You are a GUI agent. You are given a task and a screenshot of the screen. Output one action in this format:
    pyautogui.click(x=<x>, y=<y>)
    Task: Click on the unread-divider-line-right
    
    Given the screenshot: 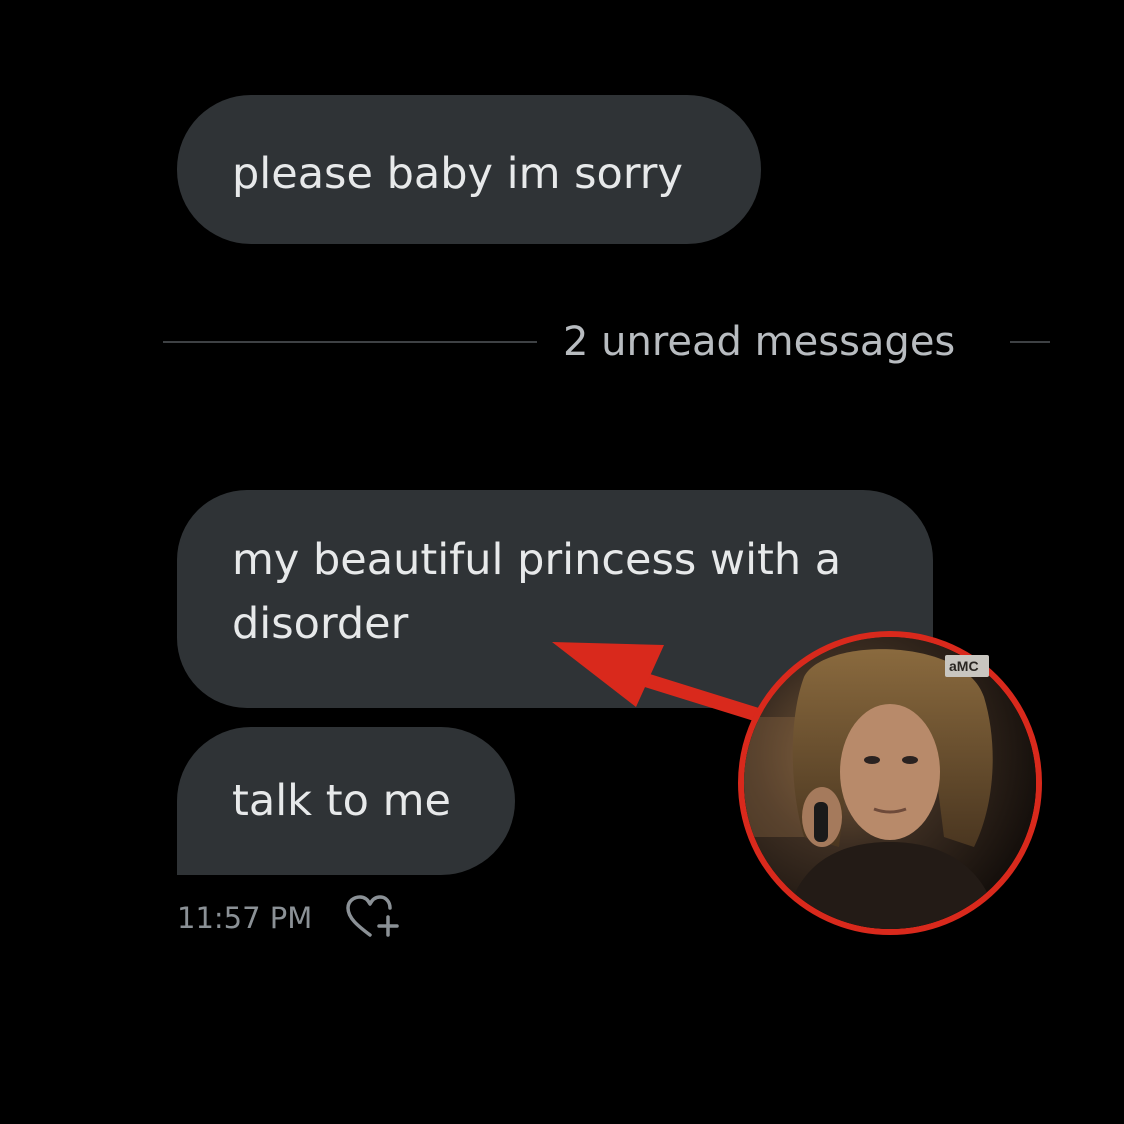 What is the action you would take?
    pyautogui.click(x=1030, y=342)
    